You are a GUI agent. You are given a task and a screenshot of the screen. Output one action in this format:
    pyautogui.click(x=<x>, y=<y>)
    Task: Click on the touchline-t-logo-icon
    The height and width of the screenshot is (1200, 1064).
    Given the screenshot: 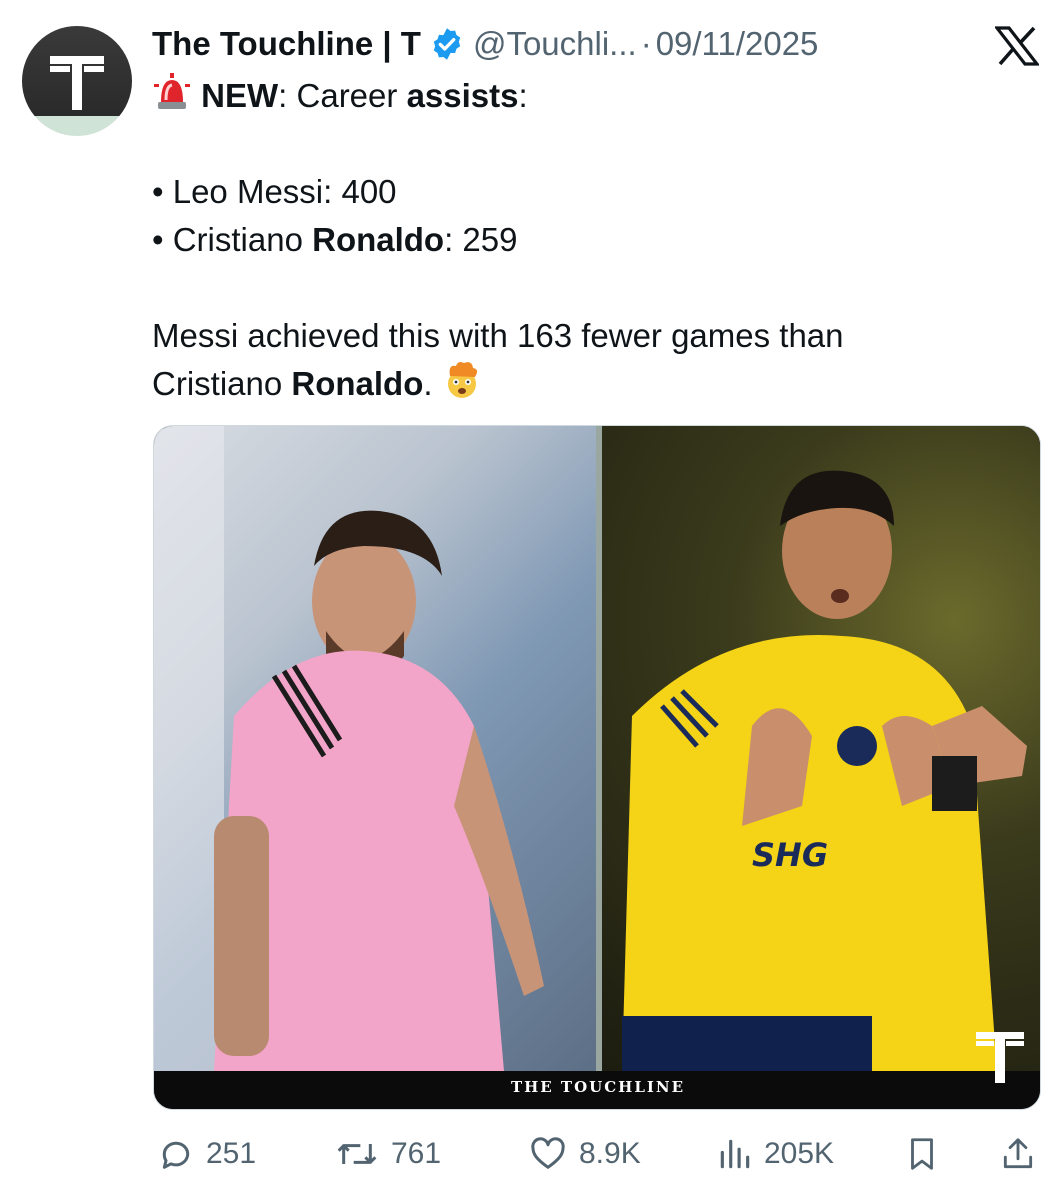 What is the action you would take?
    pyautogui.click(x=1000, y=1058)
    